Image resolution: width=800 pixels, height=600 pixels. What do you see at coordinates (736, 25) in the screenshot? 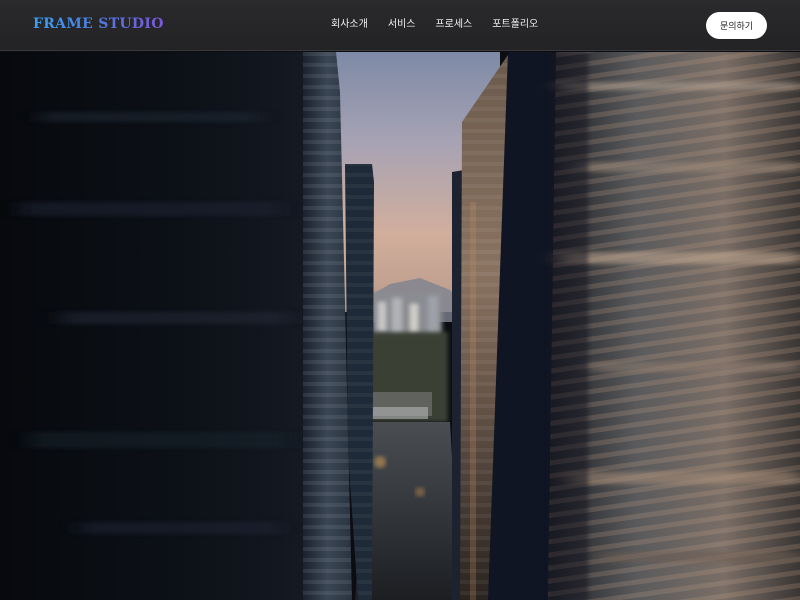
I see `contact-button: 문의하기` at bounding box center [736, 25].